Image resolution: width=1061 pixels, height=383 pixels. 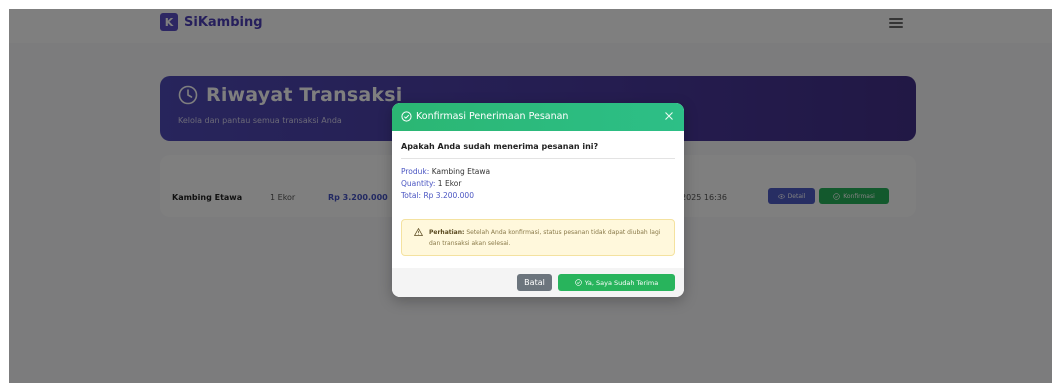 What do you see at coordinates (461, 171) in the screenshot?
I see `product-value: Kambing Etawa` at bounding box center [461, 171].